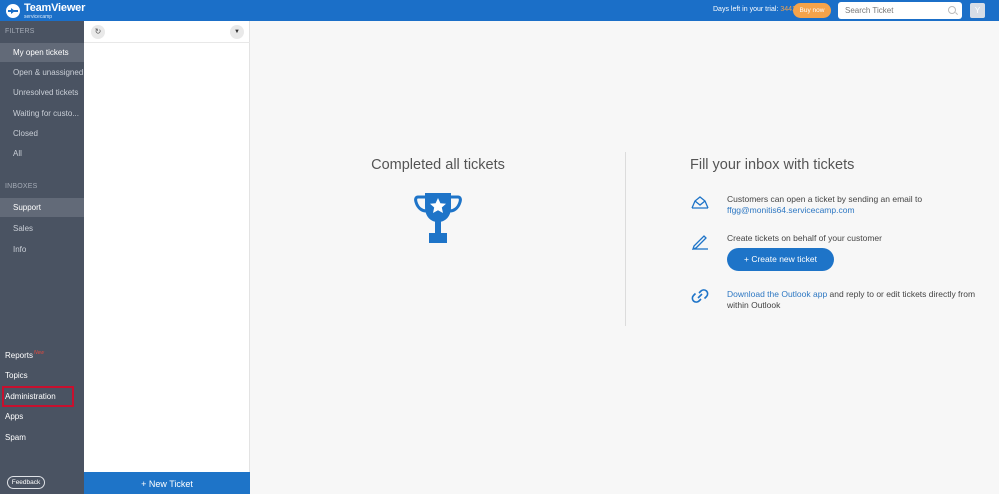  What do you see at coordinates (699, 242) in the screenshot?
I see `pencil-icon` at bounding box center [699, 242].